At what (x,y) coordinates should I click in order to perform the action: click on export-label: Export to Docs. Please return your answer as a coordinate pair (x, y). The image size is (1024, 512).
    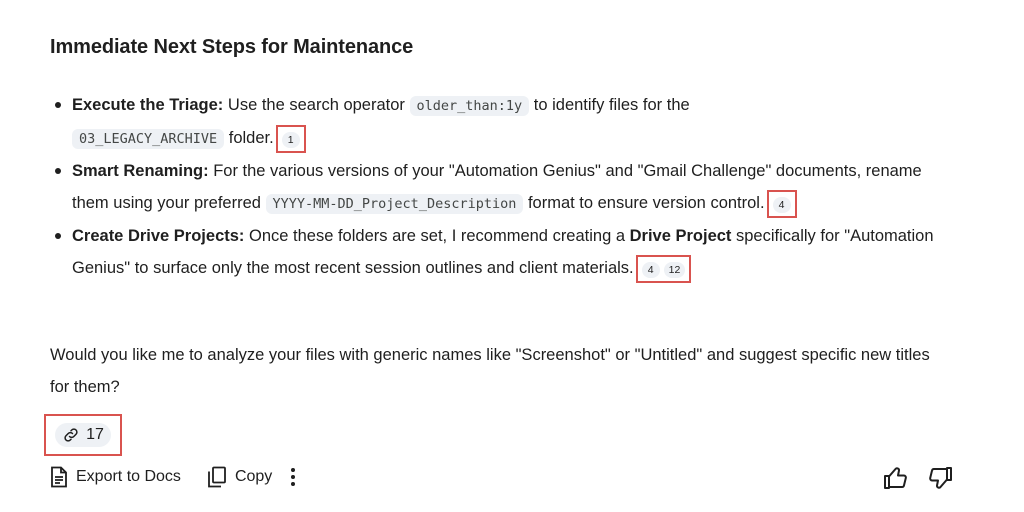
    Looking at the image, I should click on (128, 476).